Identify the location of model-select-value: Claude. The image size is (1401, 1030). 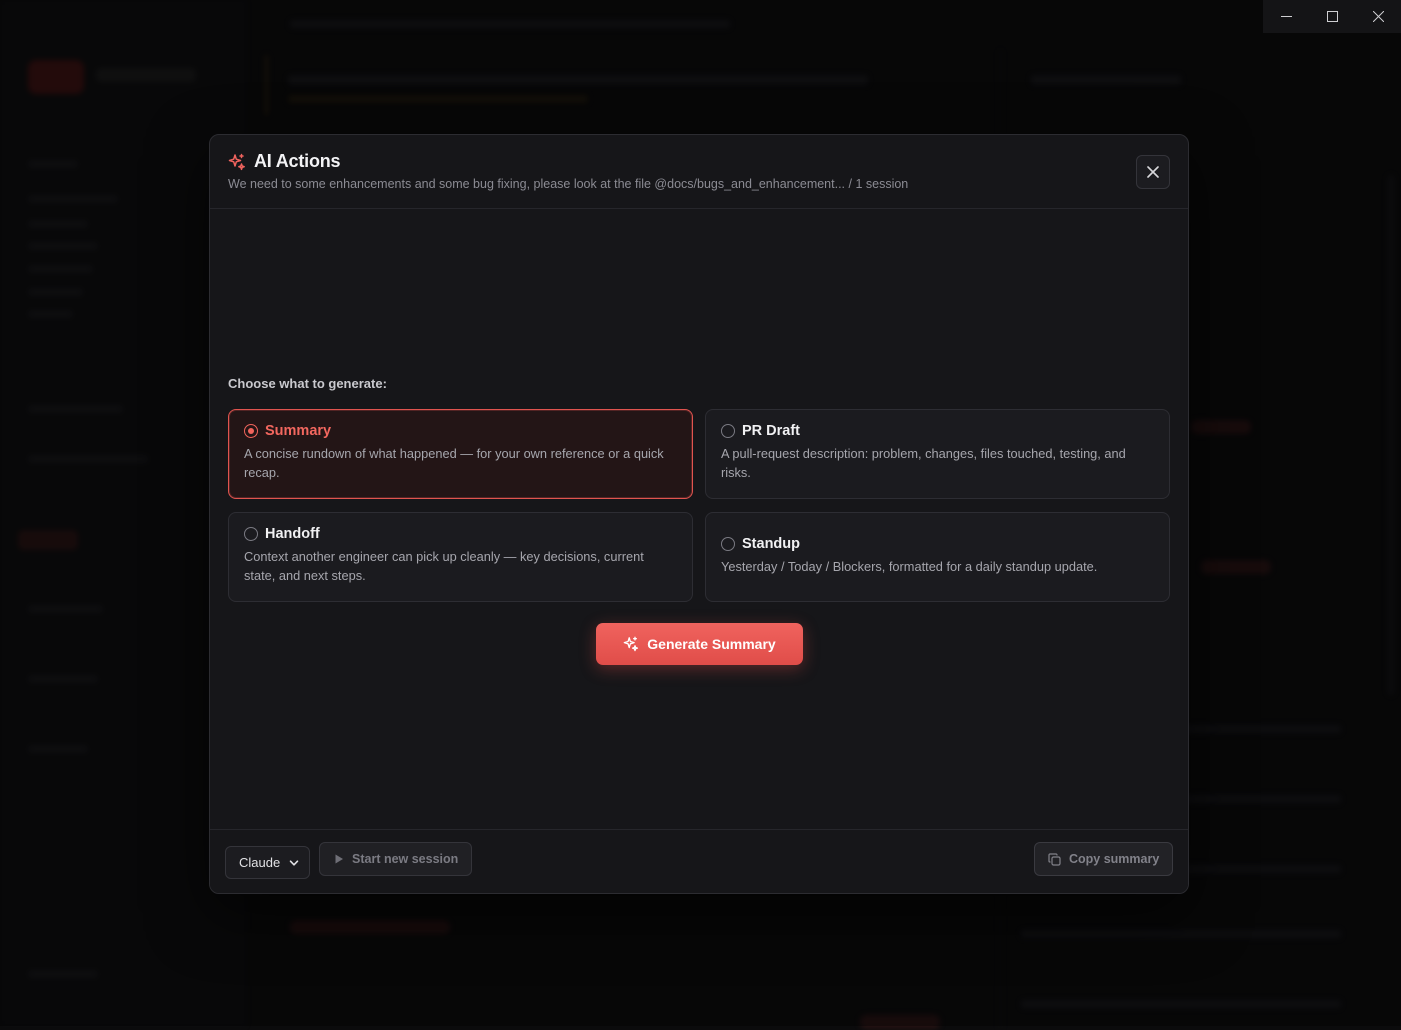
(259, 862).